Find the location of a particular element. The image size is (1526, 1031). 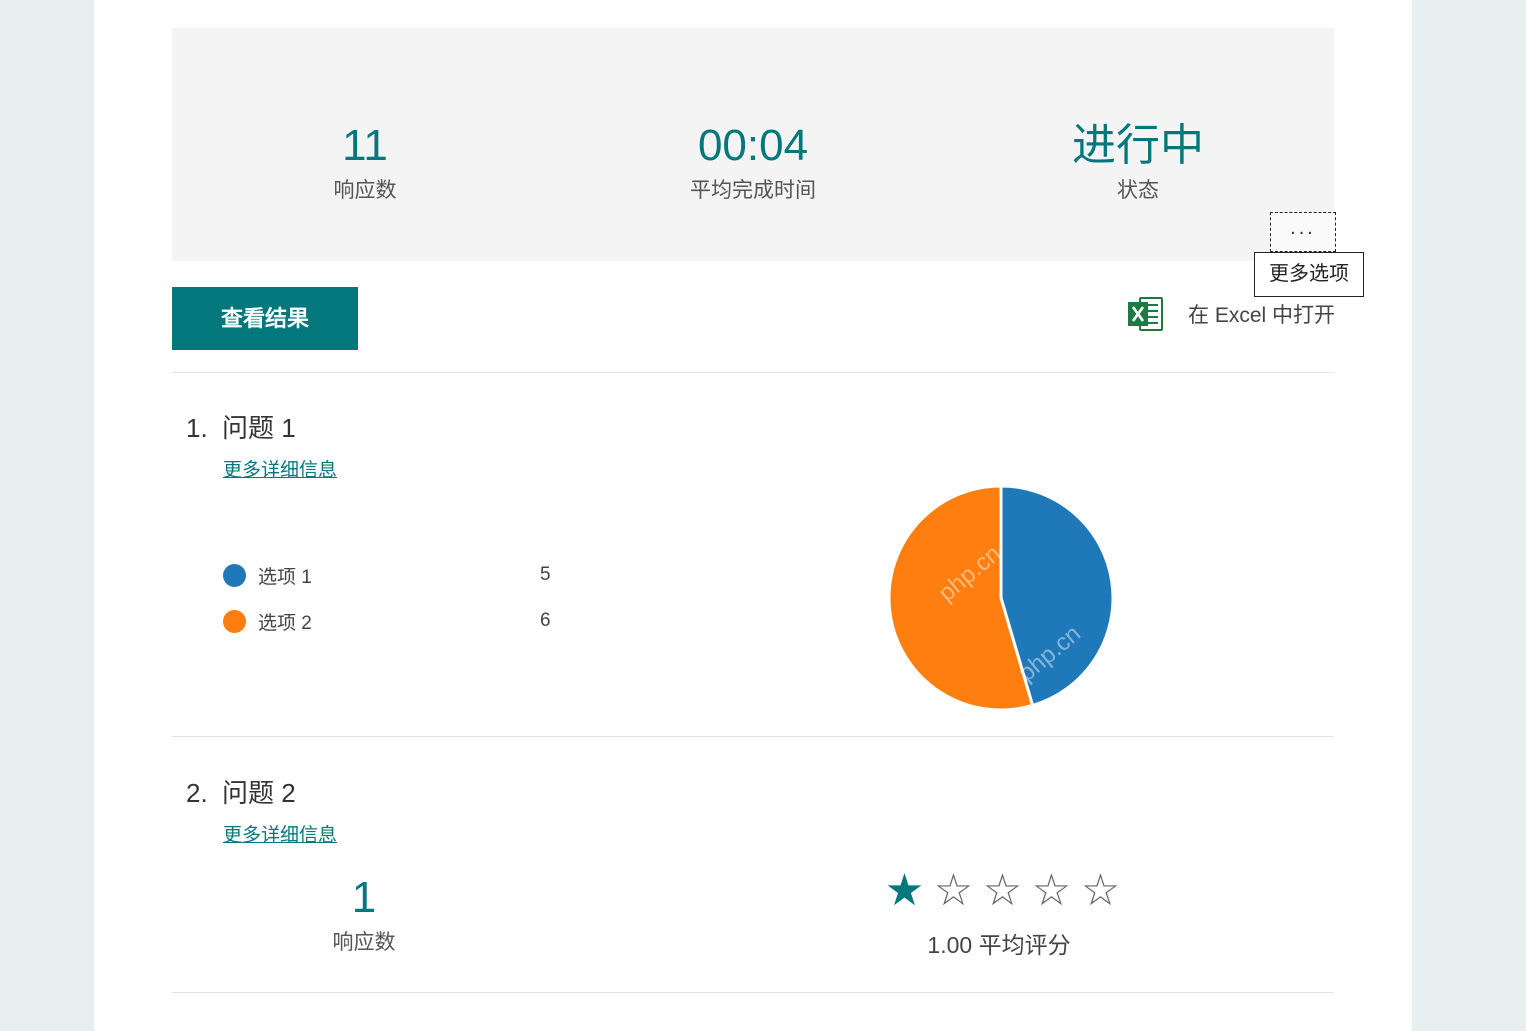

legend-item-option-1: 选项 1 5 is located at coordinates (393, 575).